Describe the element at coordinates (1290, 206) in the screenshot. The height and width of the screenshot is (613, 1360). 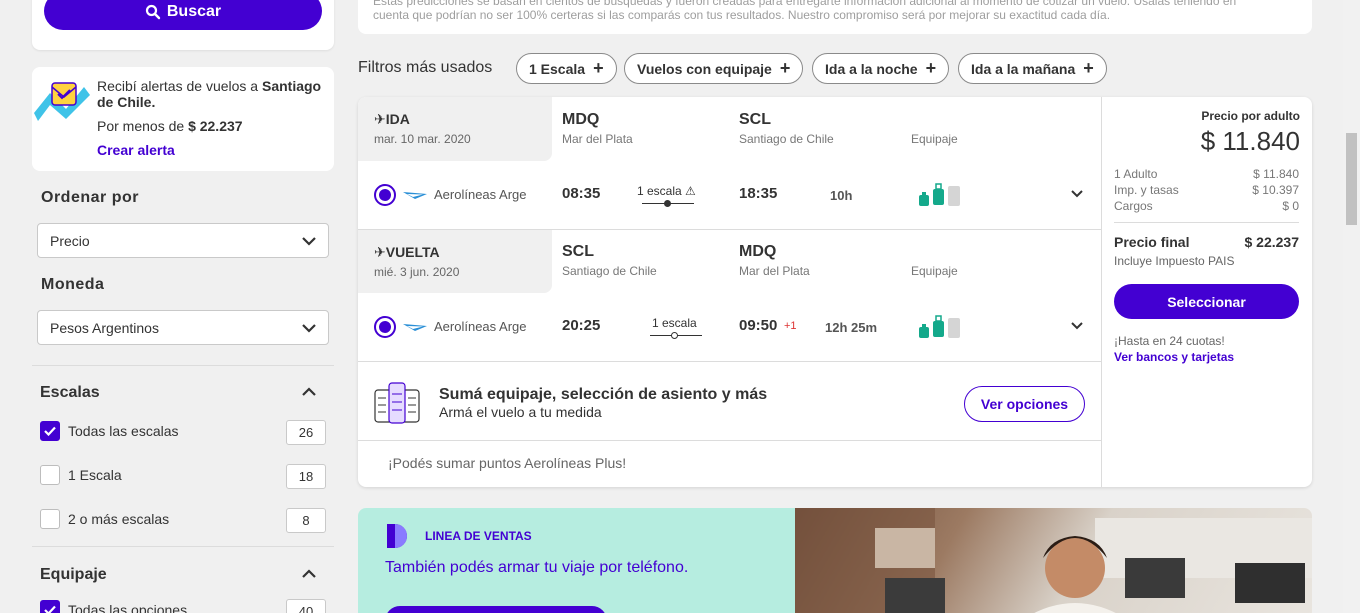
I see `price-row-value: $ 0` at that location.